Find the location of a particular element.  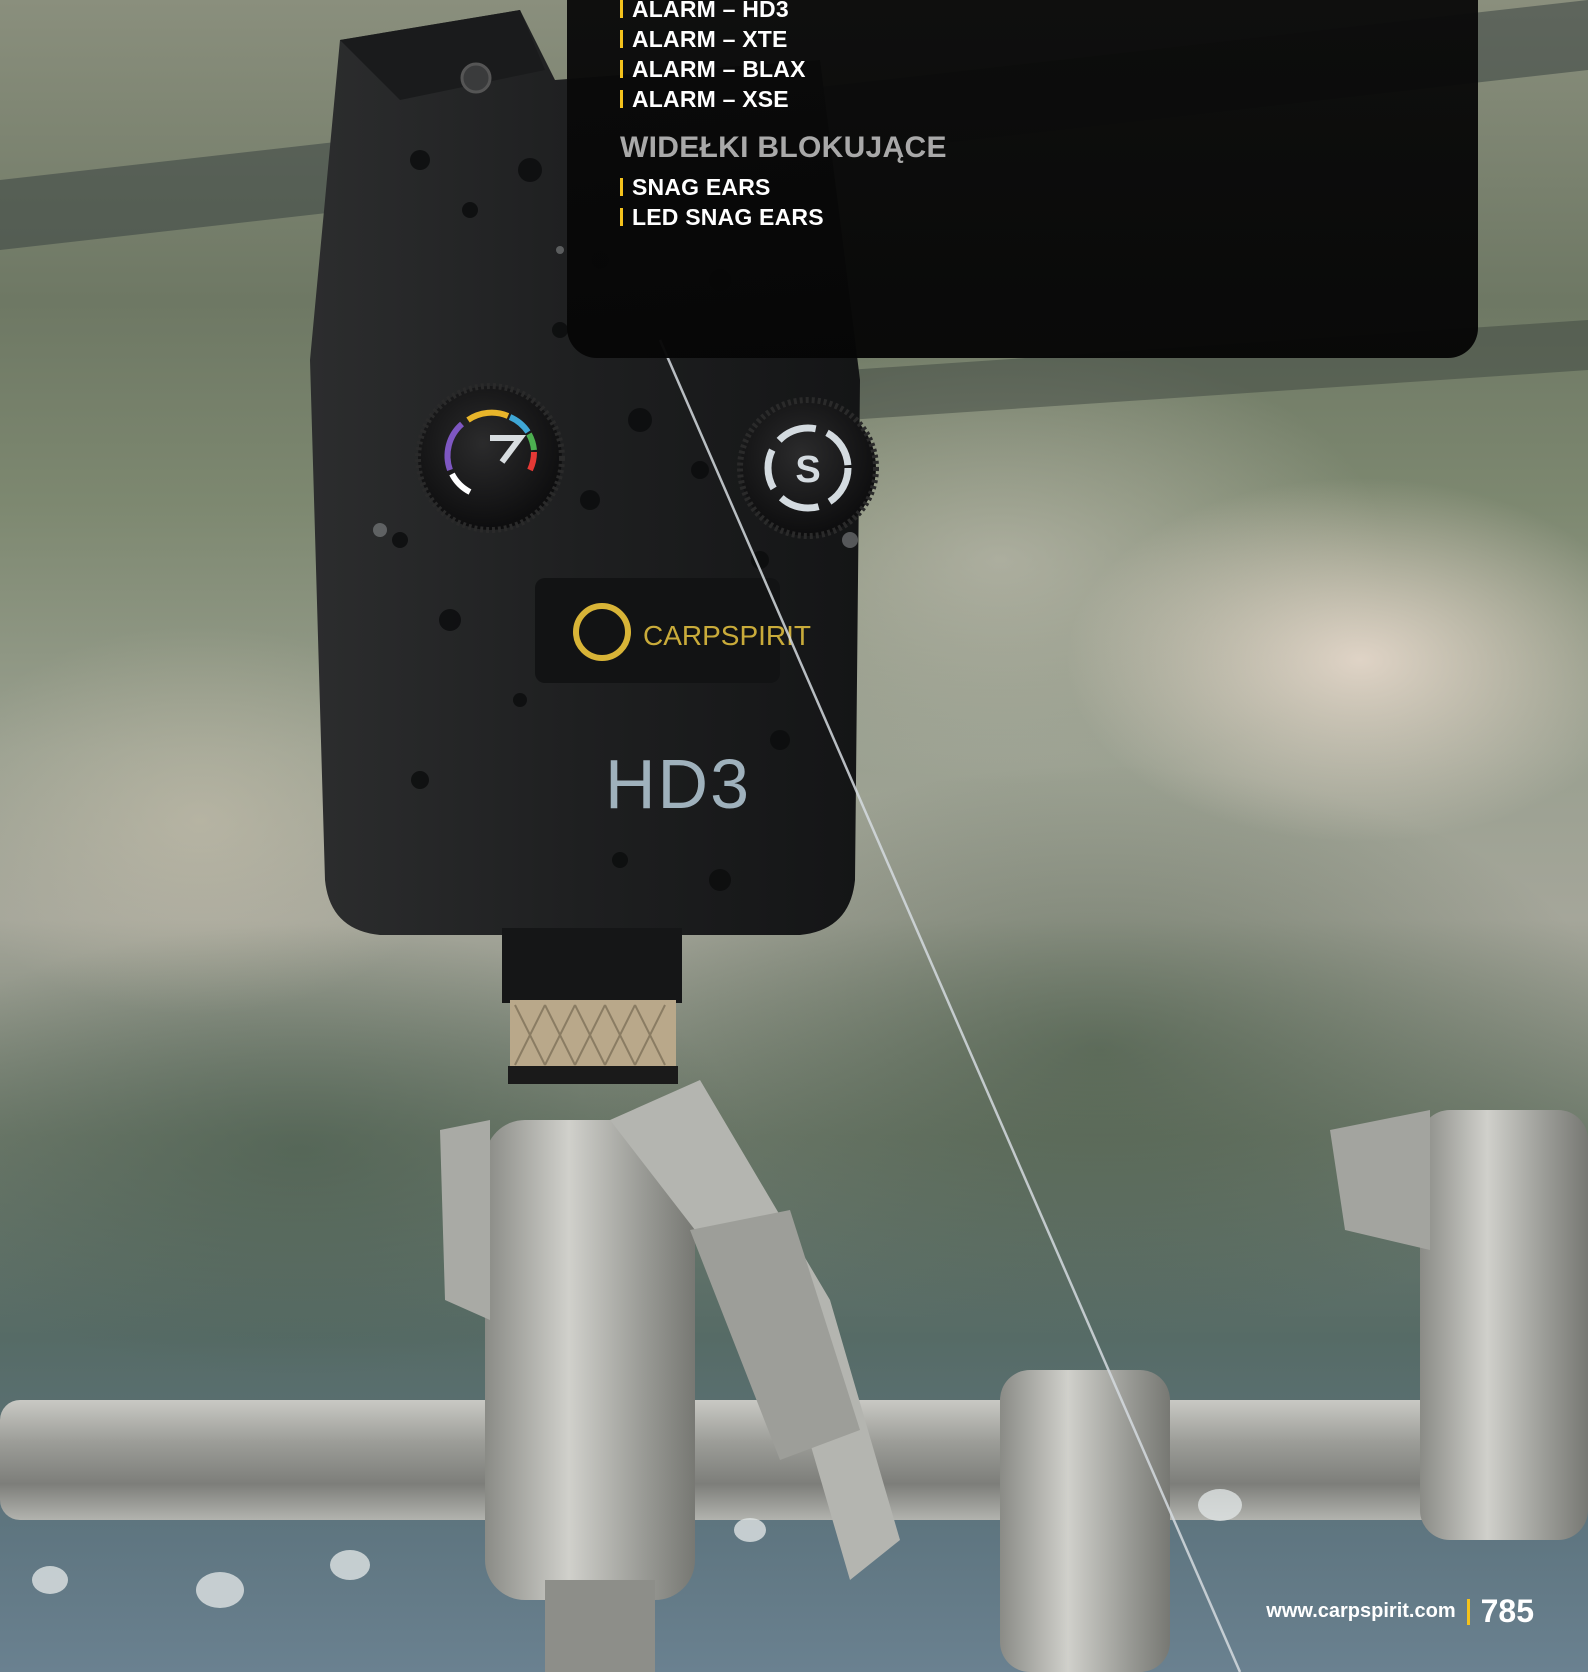

far-right-post is located at coordinates (1504, 1325).